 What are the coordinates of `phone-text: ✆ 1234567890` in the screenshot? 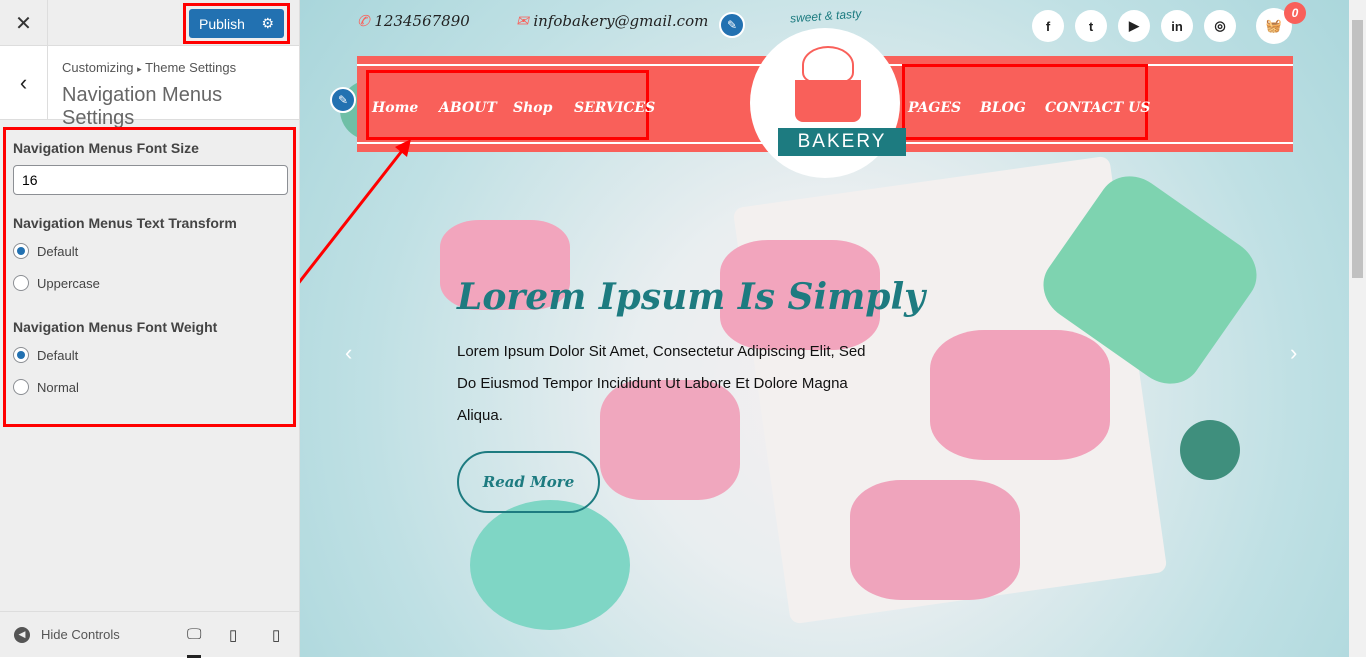 It's located at (413, 21).